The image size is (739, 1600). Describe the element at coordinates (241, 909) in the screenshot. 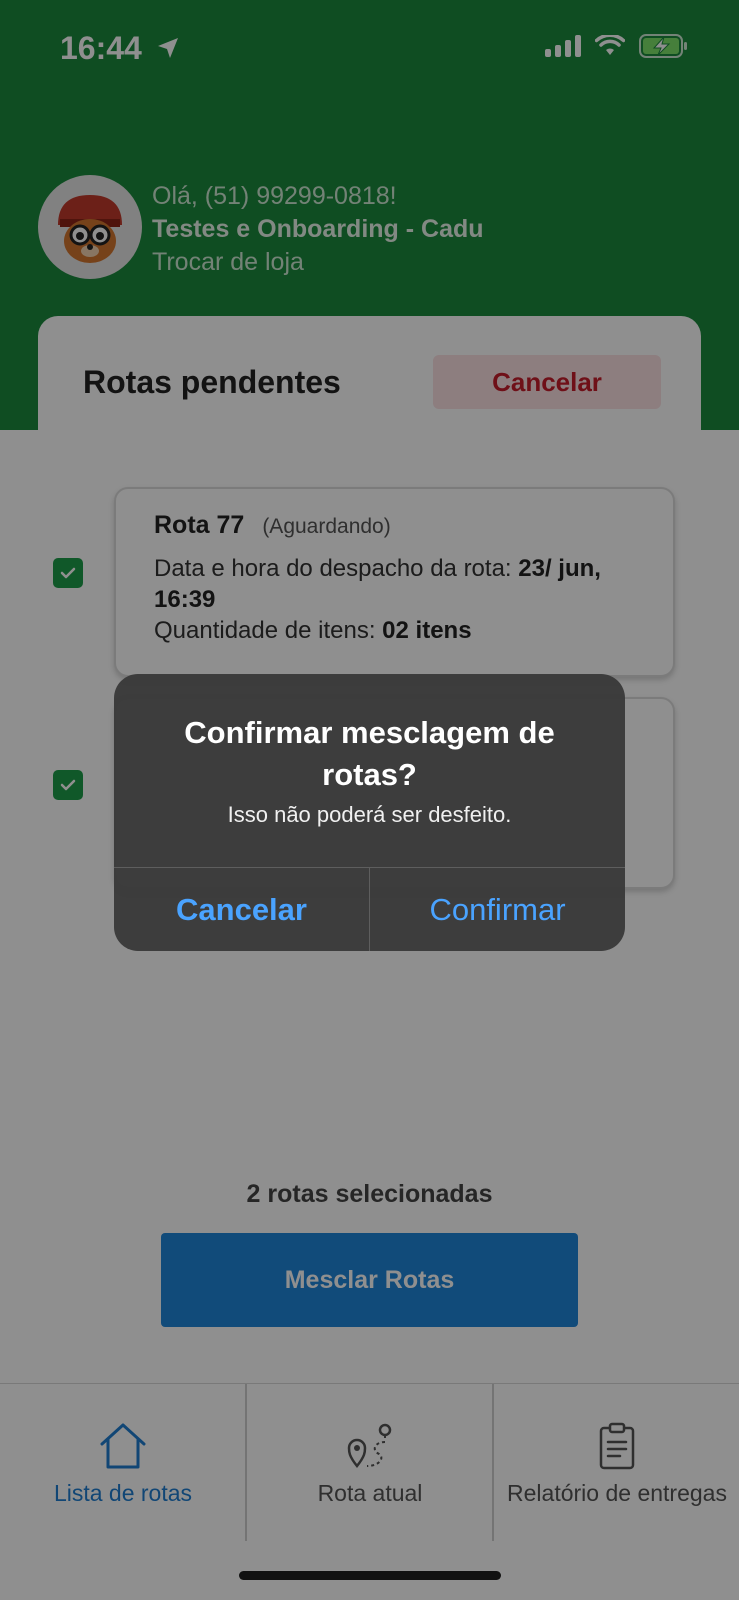

I see `dialog-cancel-button: Cancelar` at that location.